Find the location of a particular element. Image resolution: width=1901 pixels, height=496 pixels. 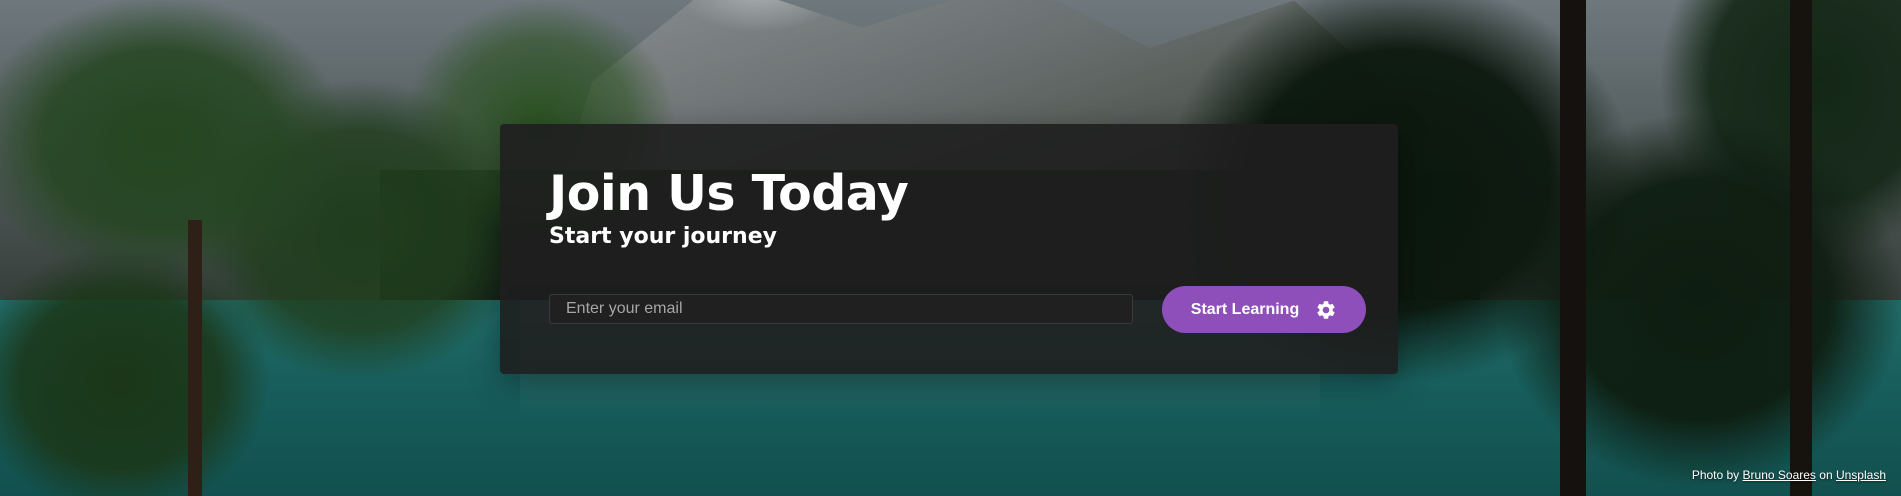

start-learning-button: Start Learning is located at coordinates (1264, 309).